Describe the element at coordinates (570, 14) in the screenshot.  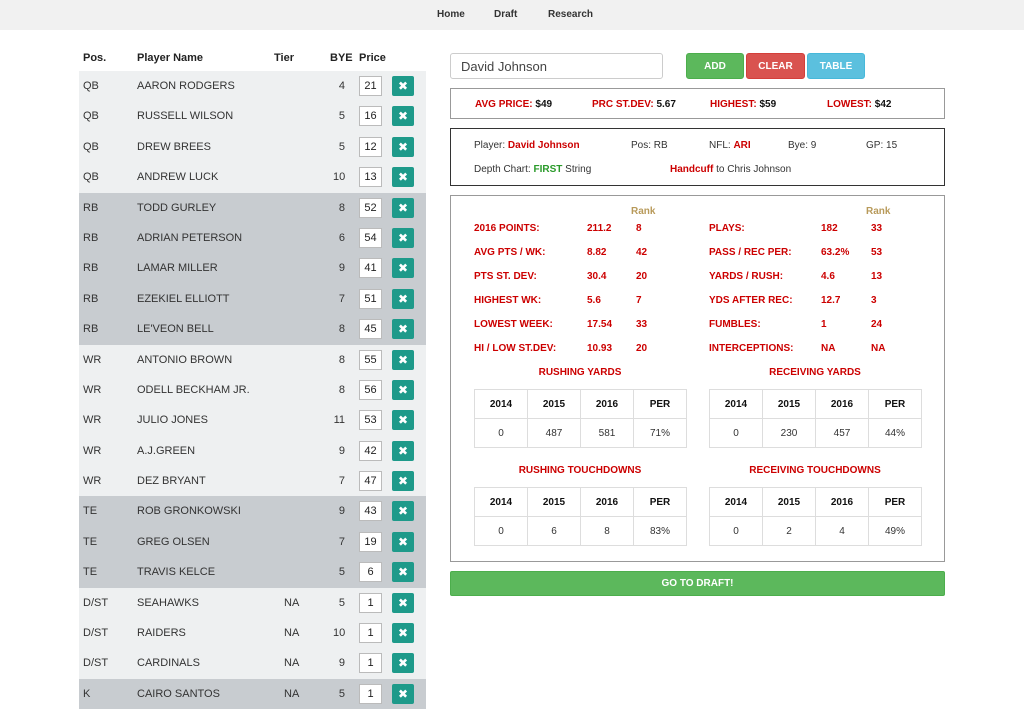
I see `nav-research: Research` at that location.